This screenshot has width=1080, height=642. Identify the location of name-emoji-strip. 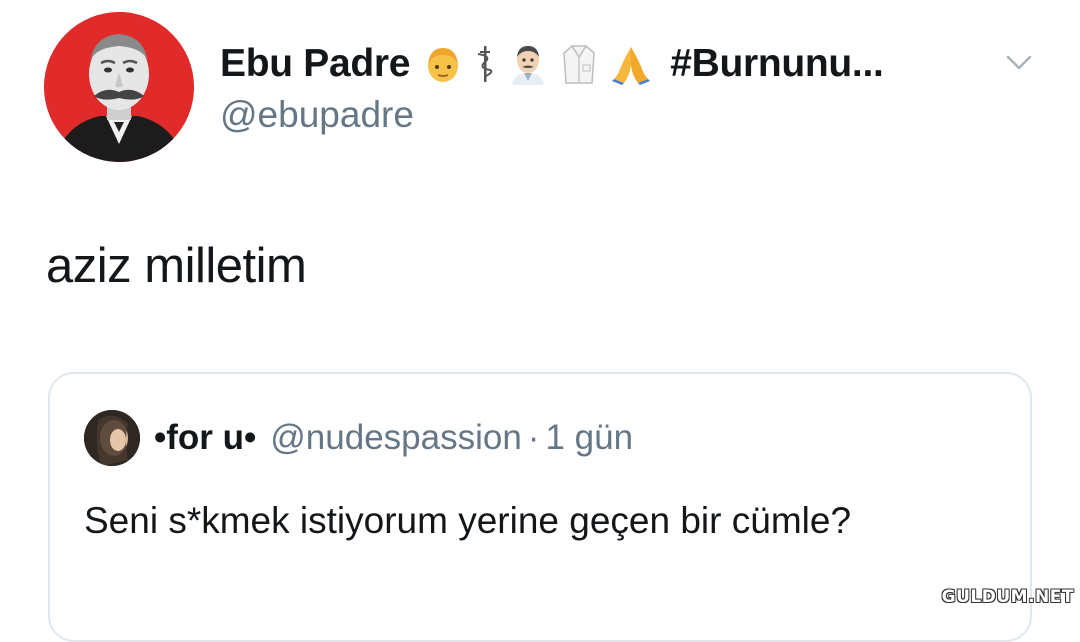
(544, 64).